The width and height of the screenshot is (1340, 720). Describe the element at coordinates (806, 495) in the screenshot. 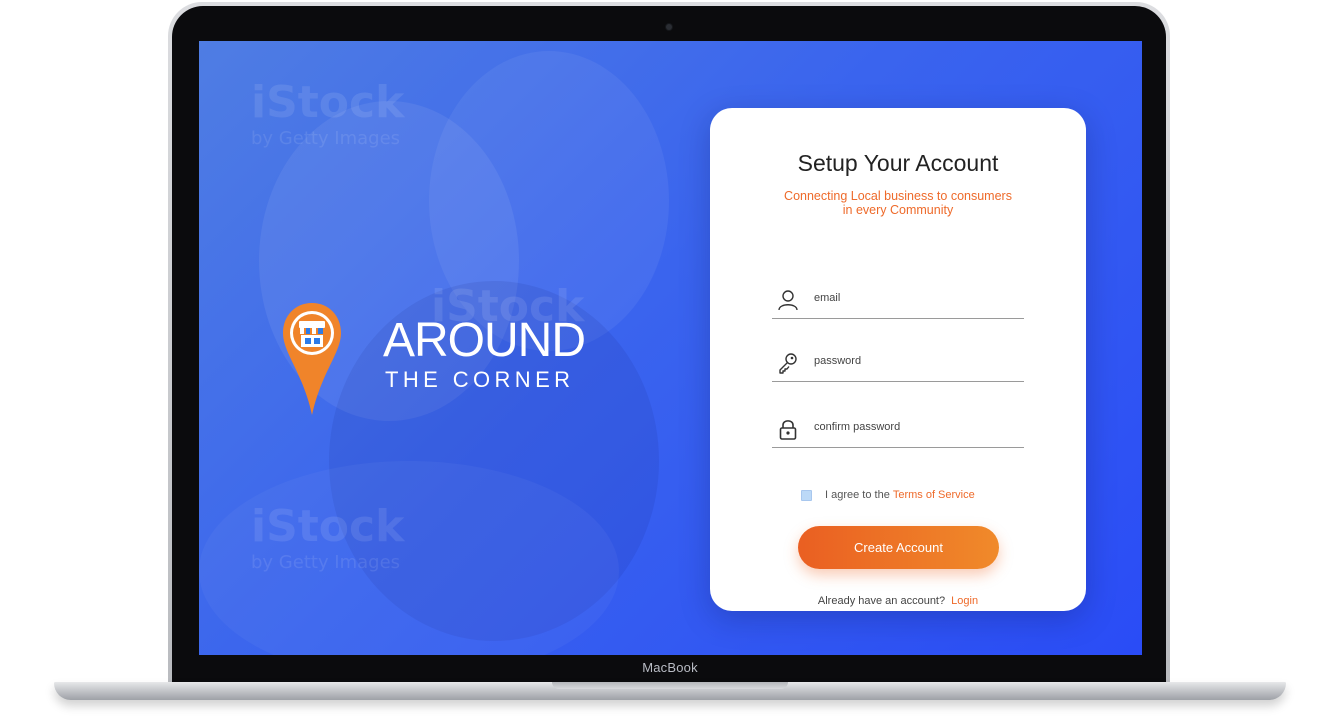

I see `terms-checkbox` at that location.